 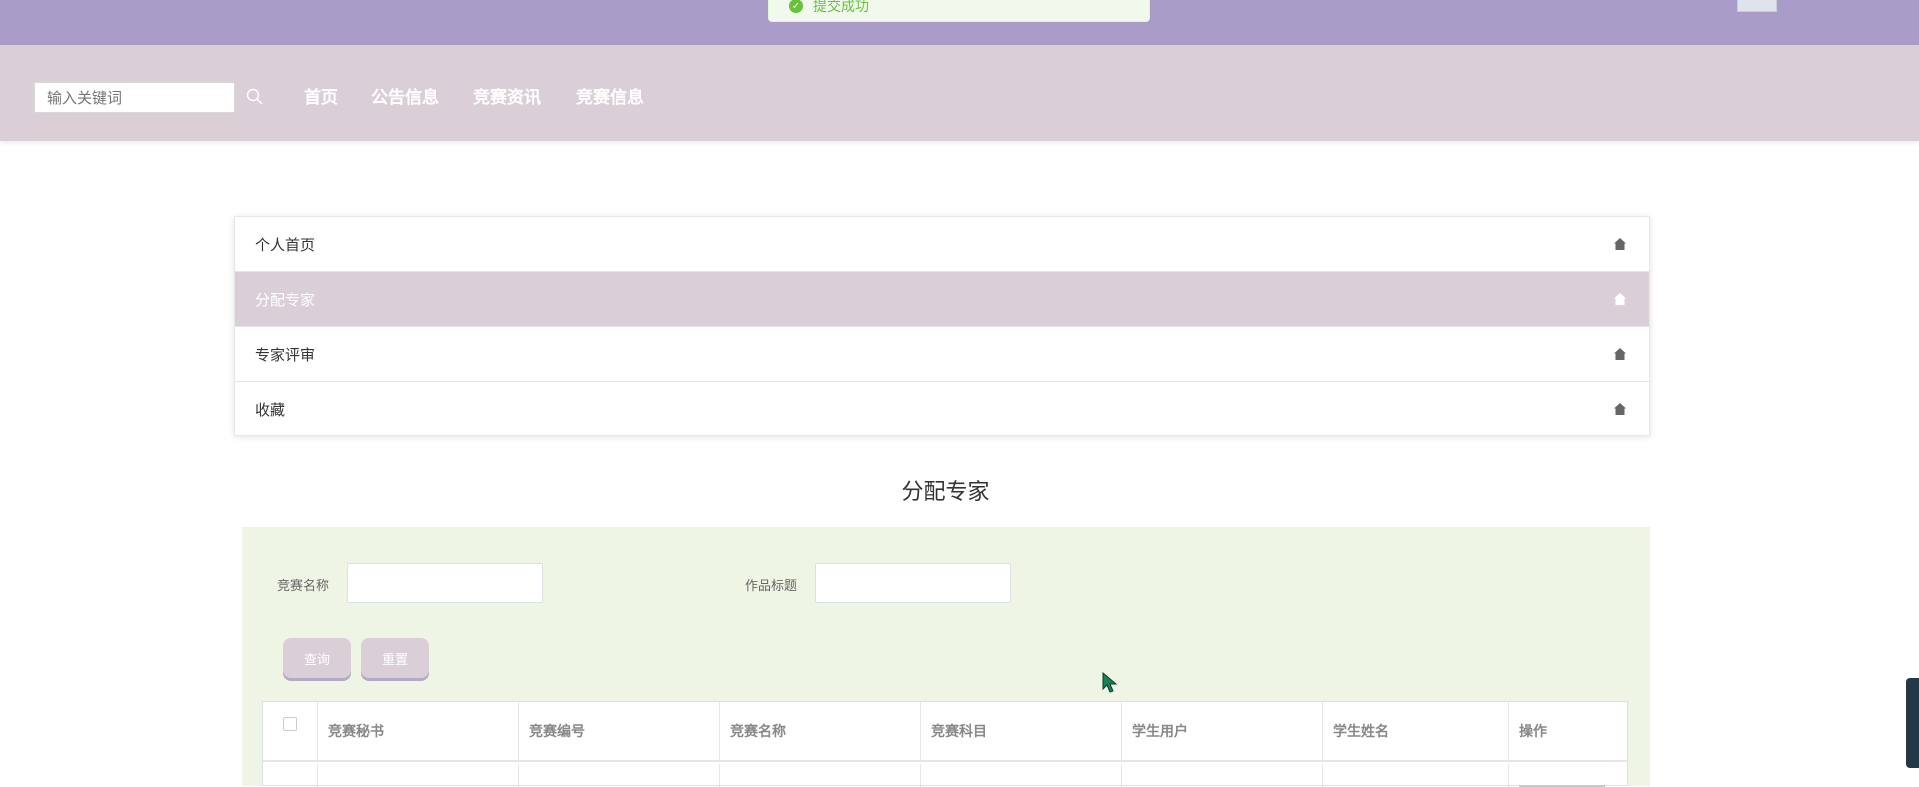 What do you see at coordinates (959, 93) in the screenshot?
I see `main-navbar: 首页 公告信息 竞赛资讯 竞赛信息` at bounding box center [959, 93].